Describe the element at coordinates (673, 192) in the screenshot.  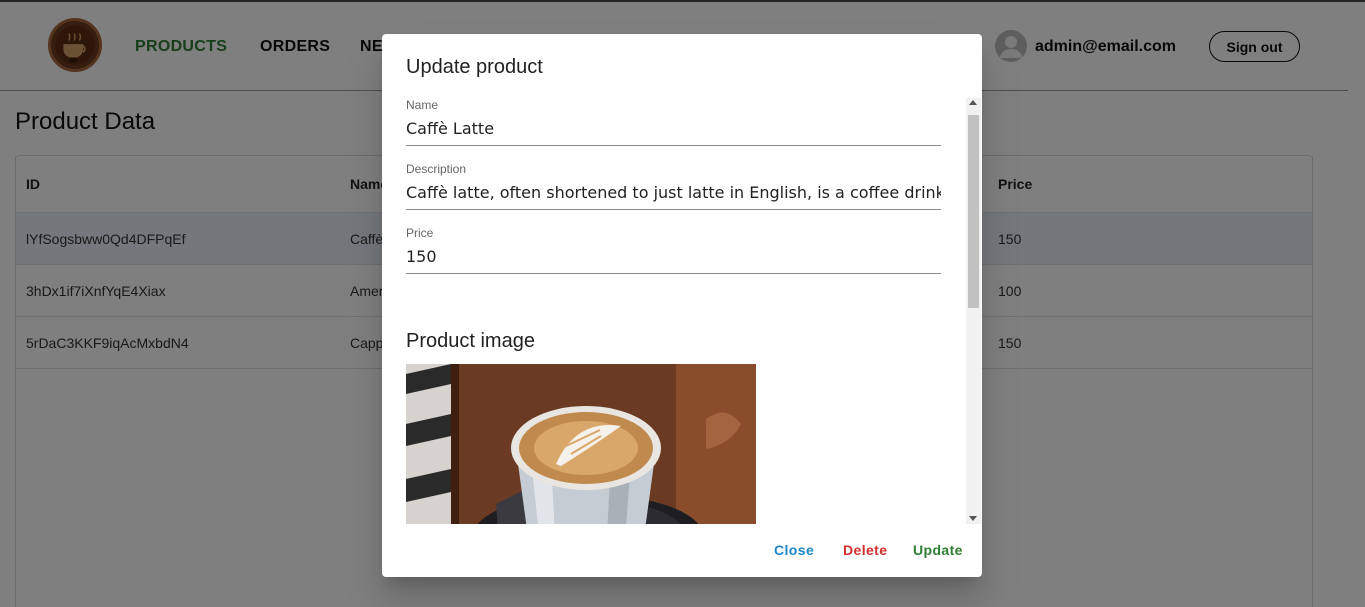
I see `description-input` at that location.